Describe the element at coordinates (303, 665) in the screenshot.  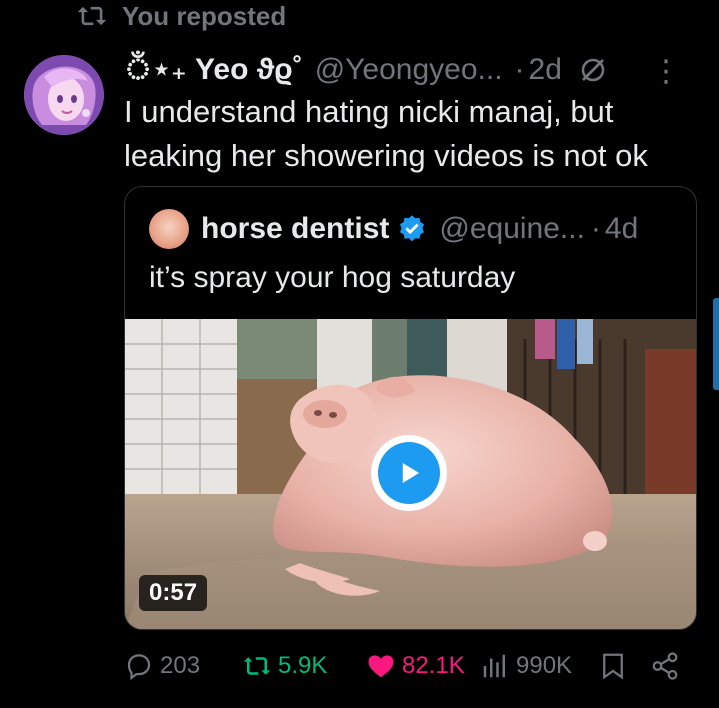
I see `repost-count: 5.9K` at that location.